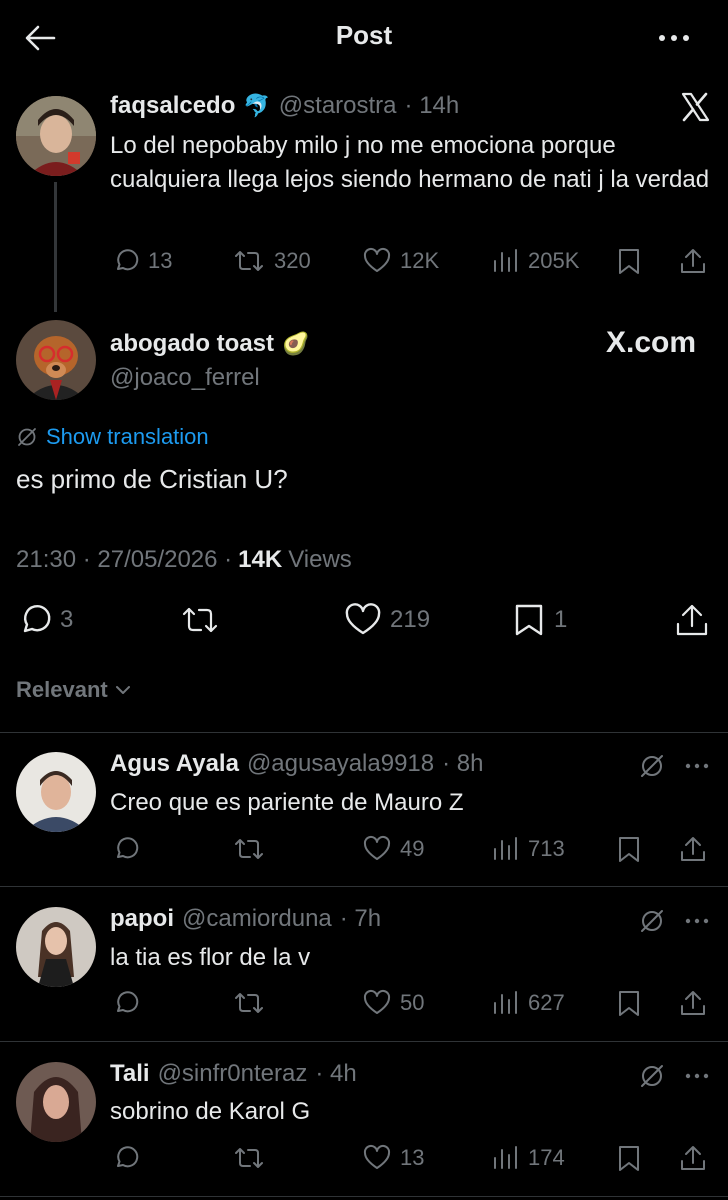 The width and height of the screenshot is (728, 1200). Describe the element at coordinates (546, 1002) in the screenshot. I see `views-count: 627` at that location.